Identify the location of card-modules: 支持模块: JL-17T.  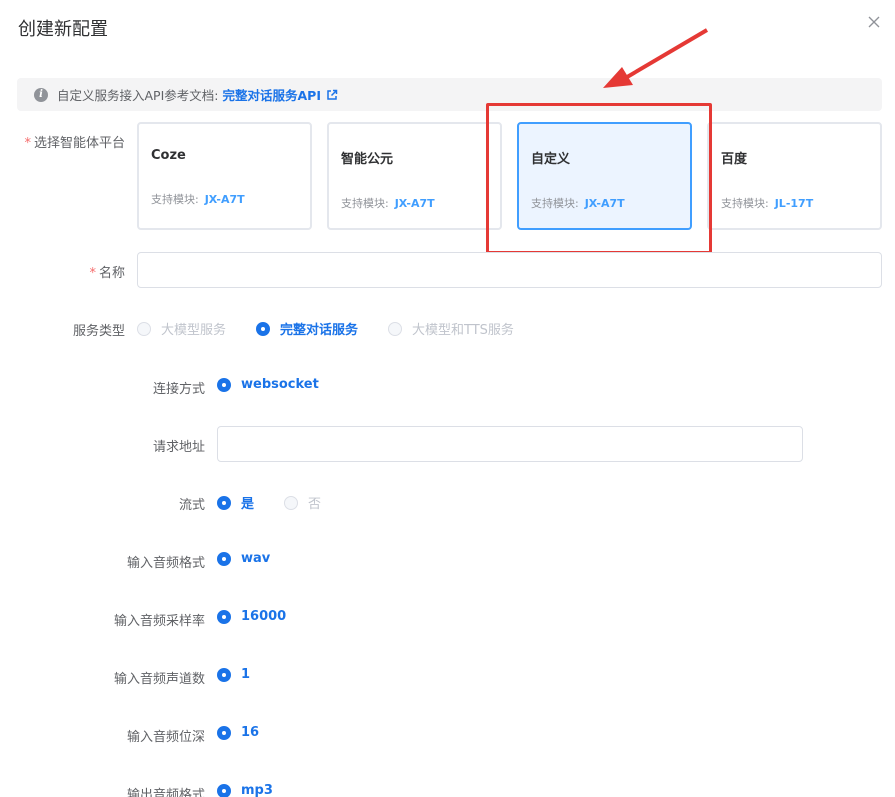
(767, 203).